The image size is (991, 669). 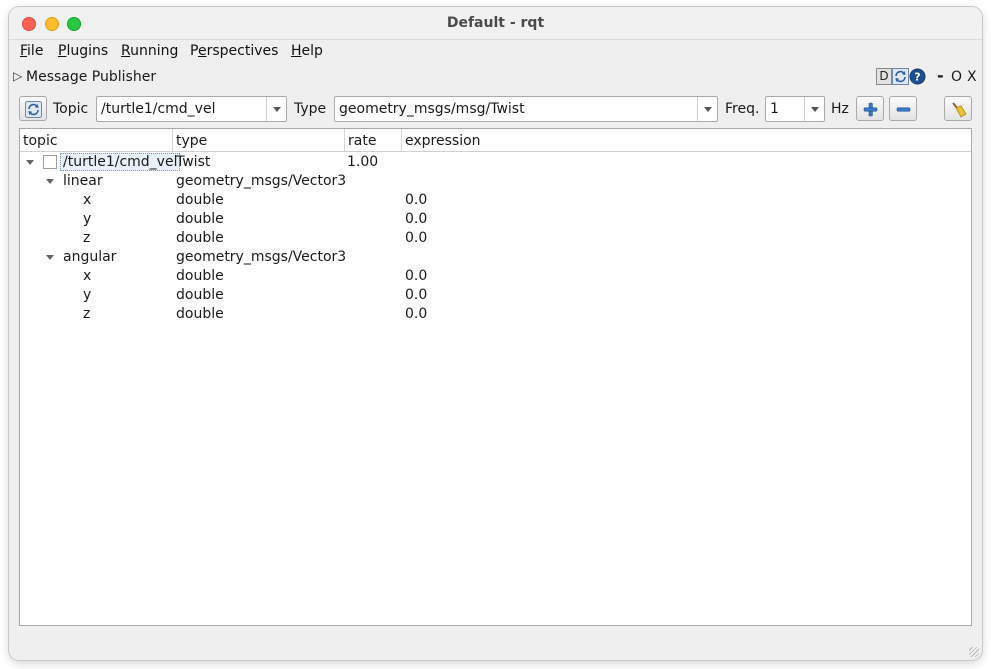 What do you see at coordinates (495, 162) in the screenshot?
I see `tree-row: /turtle1/cmd_vel Twist 1.00` at bounding box center [495, 162].